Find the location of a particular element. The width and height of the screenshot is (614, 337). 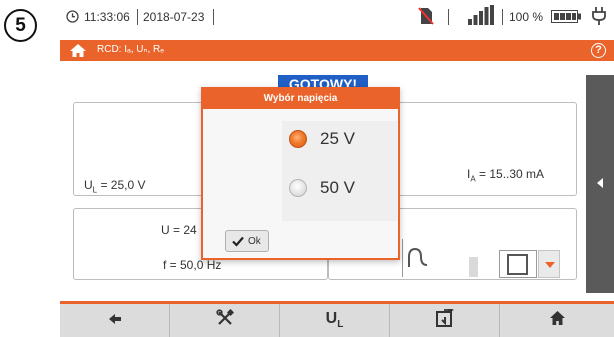

clock-icon is located at coordinates (72, 18).